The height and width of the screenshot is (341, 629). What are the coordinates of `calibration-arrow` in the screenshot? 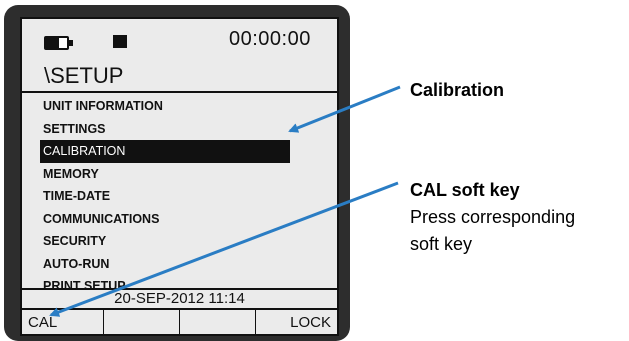 It's located at (344, 109).